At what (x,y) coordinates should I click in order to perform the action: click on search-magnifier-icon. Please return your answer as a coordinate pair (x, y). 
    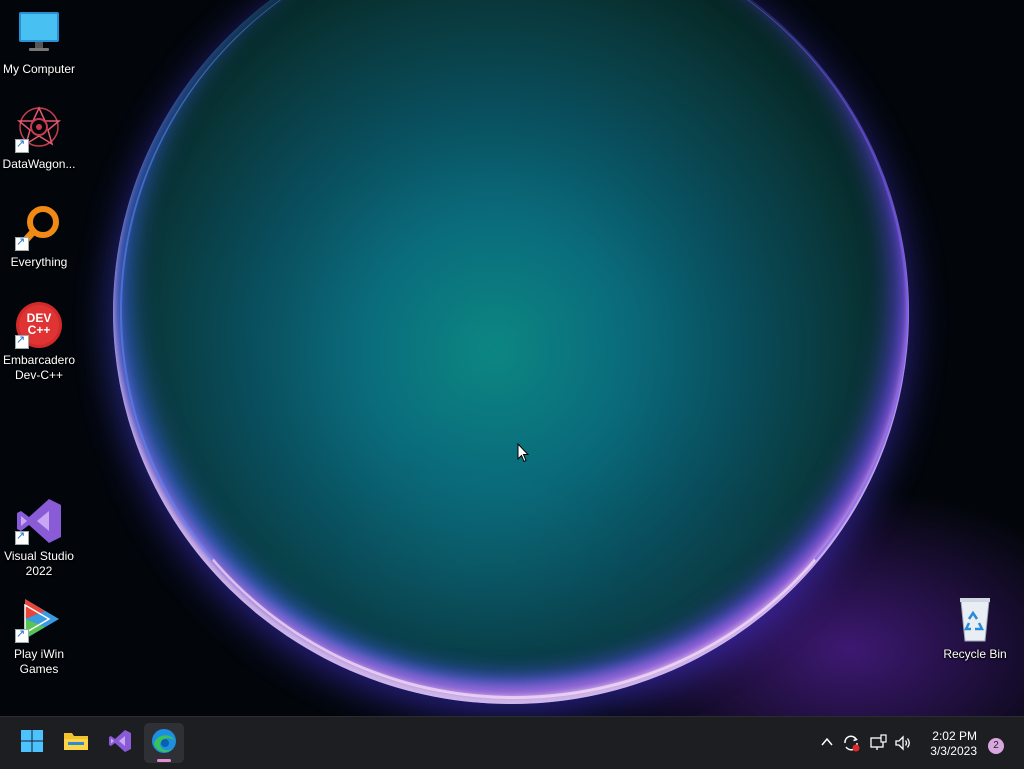
    Looking at the image, I should click on (39, 227).